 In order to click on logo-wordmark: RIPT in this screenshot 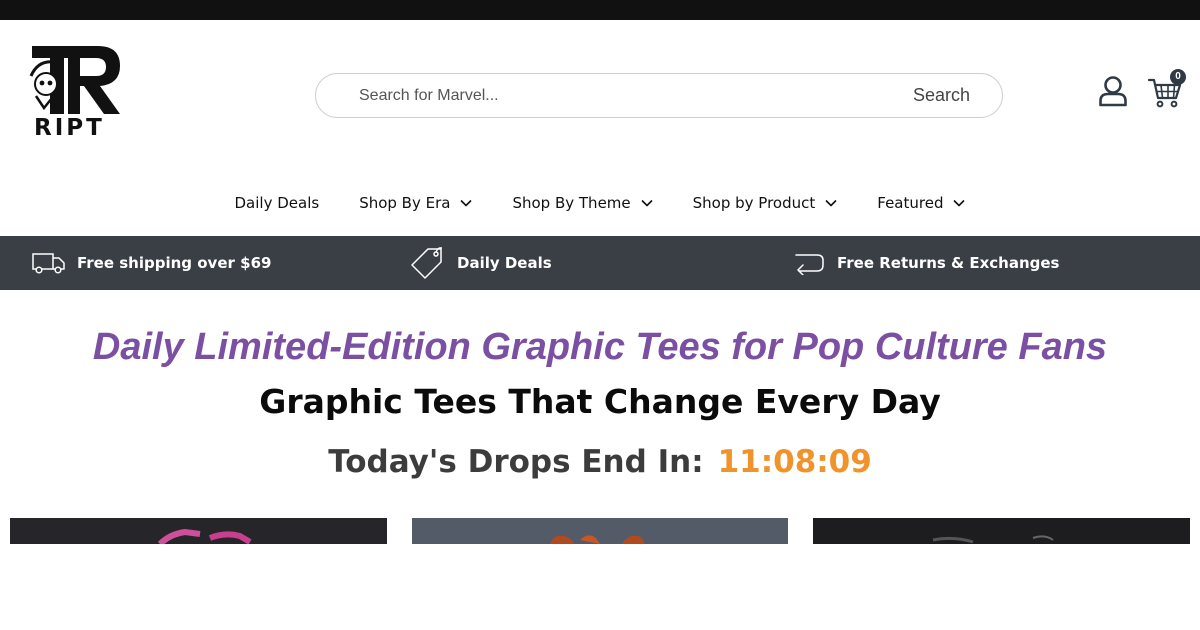, I will do `click(69, 128)`.